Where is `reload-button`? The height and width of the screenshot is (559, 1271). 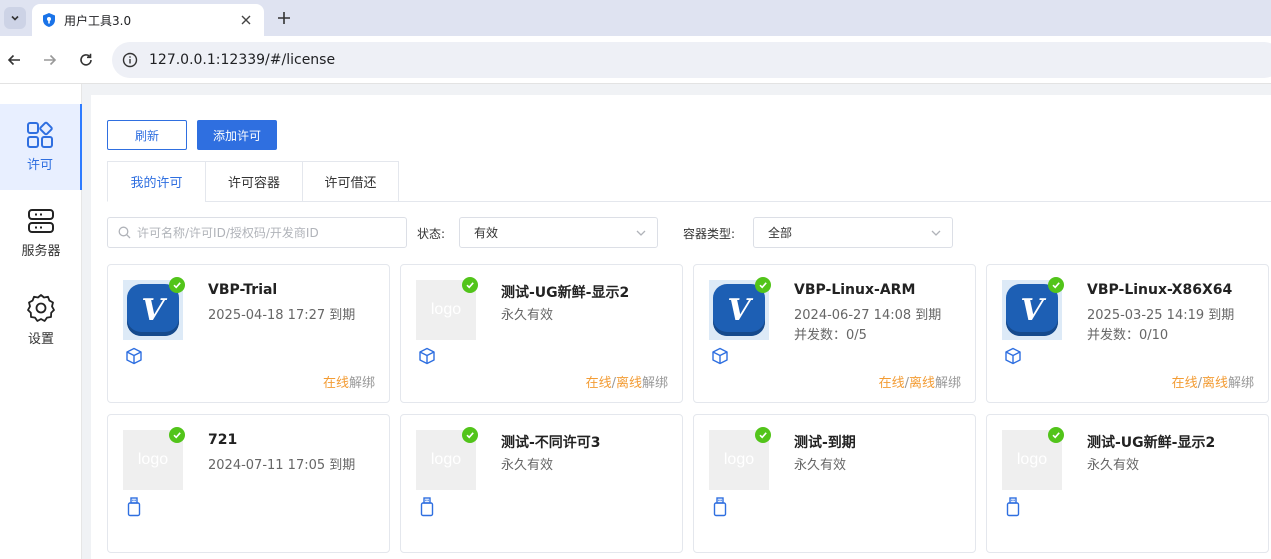
reload-button is located at coordinates (86, 60).